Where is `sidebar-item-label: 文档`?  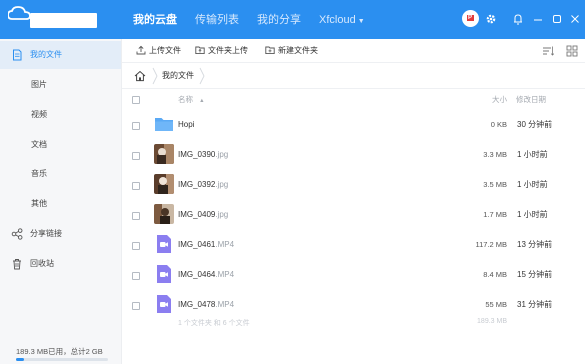 sidebar-item-label: 文档 is located at coordinates (39, 144).